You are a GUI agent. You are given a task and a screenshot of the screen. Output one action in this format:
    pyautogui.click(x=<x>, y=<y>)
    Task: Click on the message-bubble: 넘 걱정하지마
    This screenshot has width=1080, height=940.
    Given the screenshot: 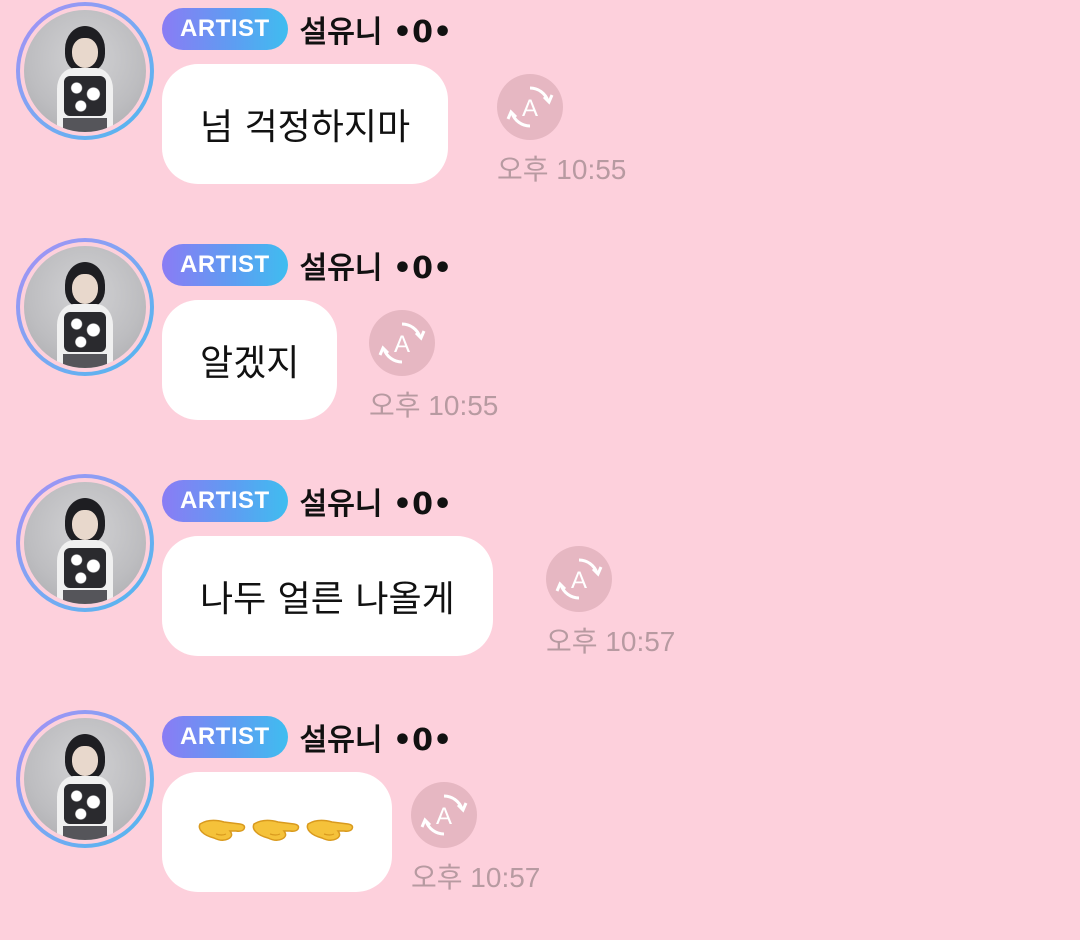 What is the action you would take?
    pyautogui.click(x=305, y=124)
    